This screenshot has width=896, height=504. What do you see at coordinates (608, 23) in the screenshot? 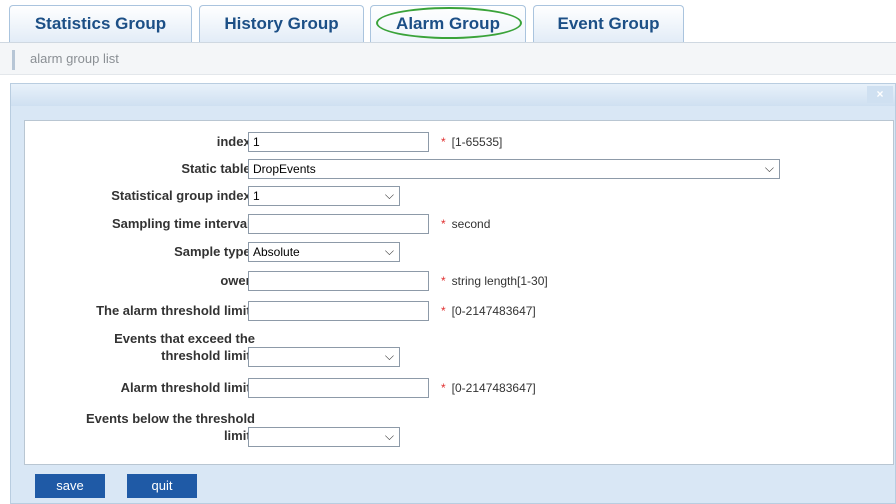
I see `tab-event-group: Event Group` at bounding box center [608, 23].